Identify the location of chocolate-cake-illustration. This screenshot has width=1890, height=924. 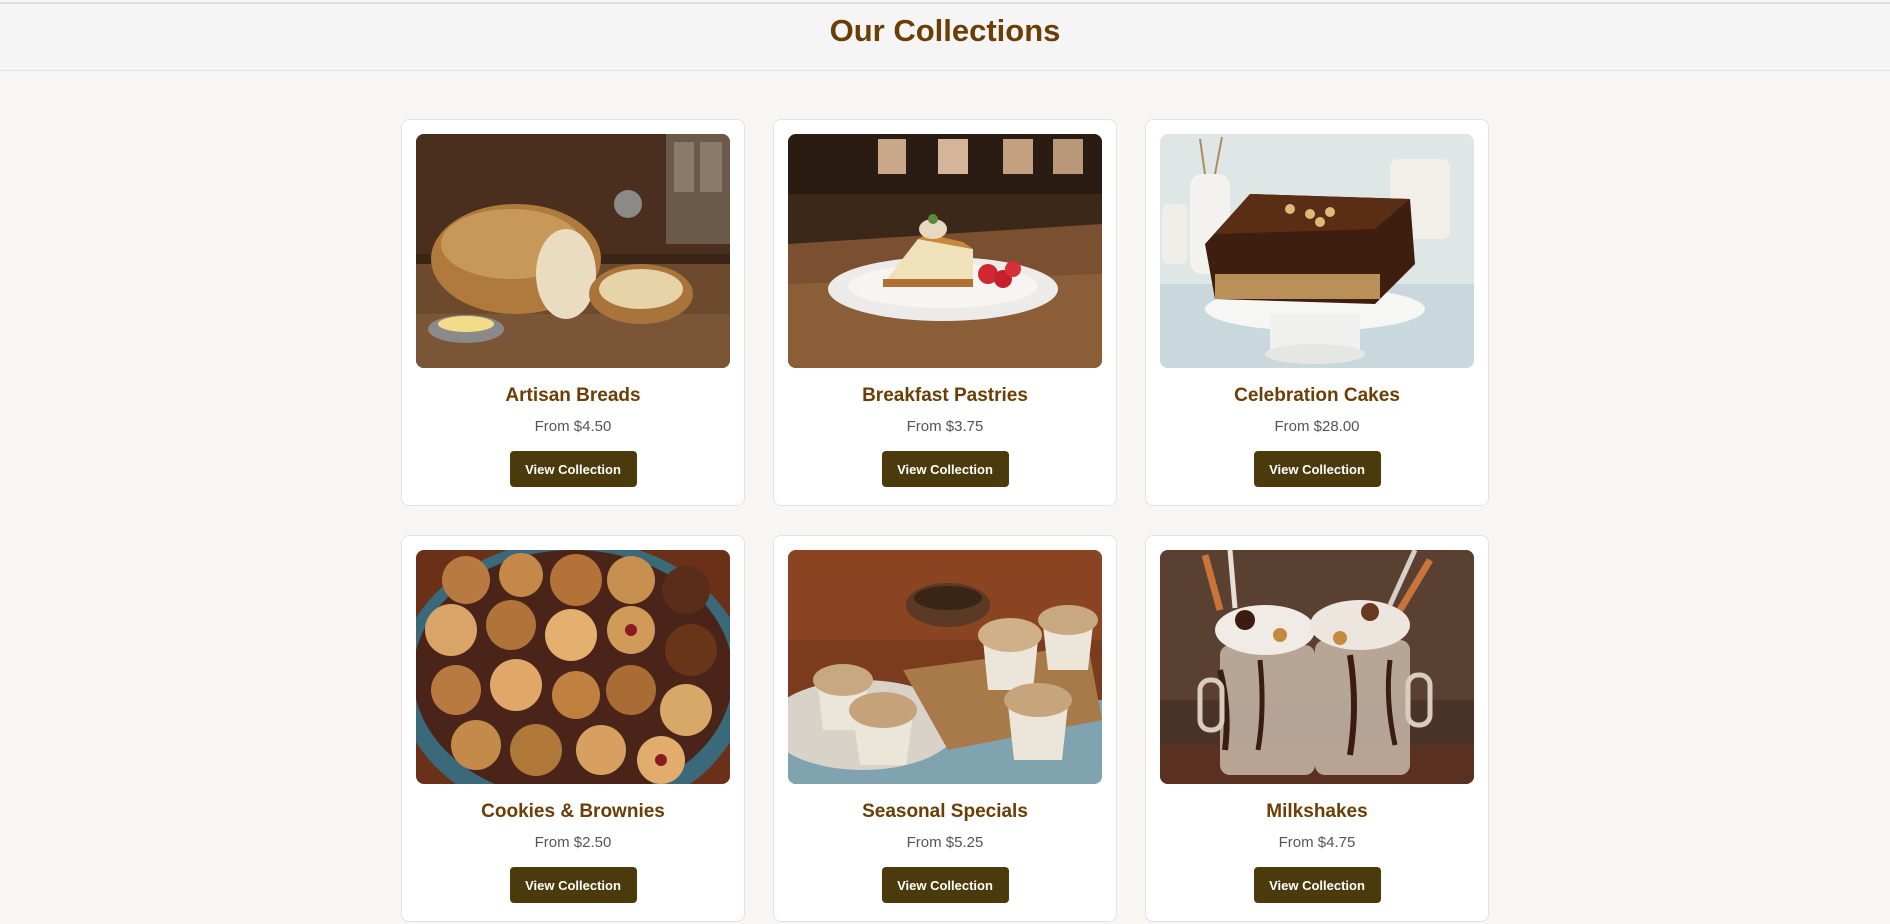
(1317, 251).